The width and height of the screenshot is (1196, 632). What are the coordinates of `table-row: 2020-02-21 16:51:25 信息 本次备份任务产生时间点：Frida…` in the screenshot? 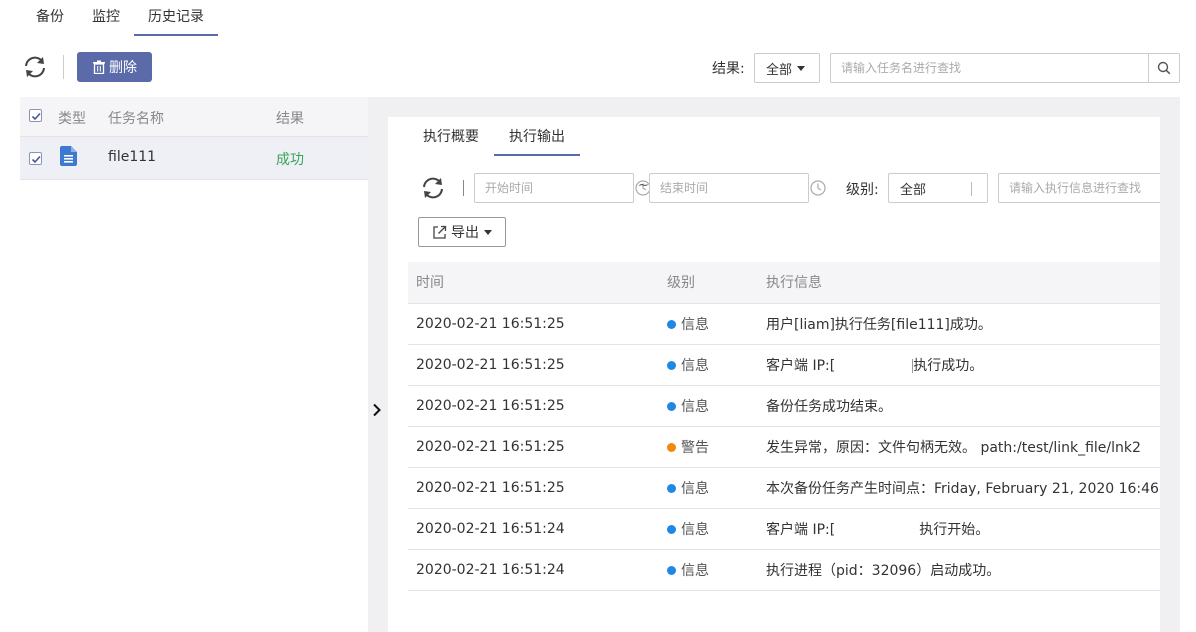 It's located at (784, 488).